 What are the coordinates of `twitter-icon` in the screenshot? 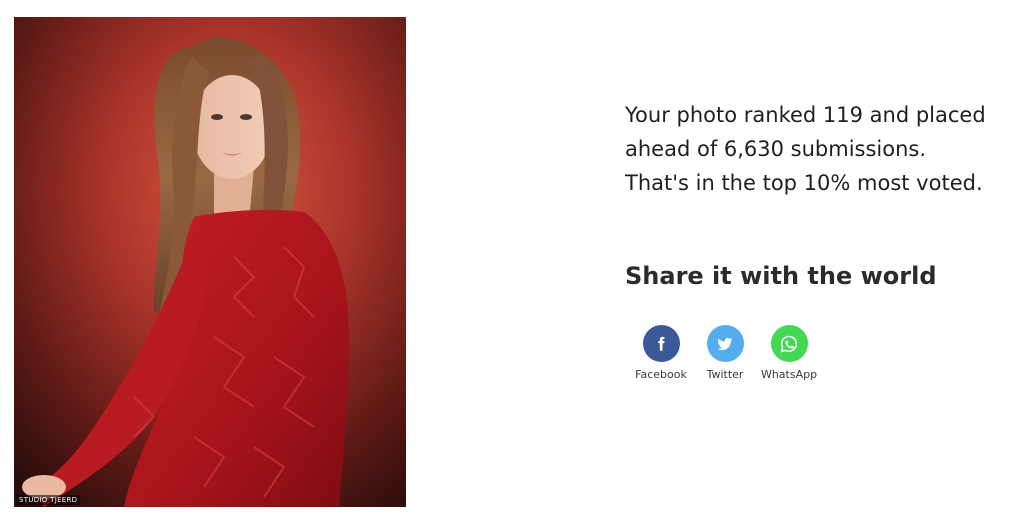 It's located at (725, 343).